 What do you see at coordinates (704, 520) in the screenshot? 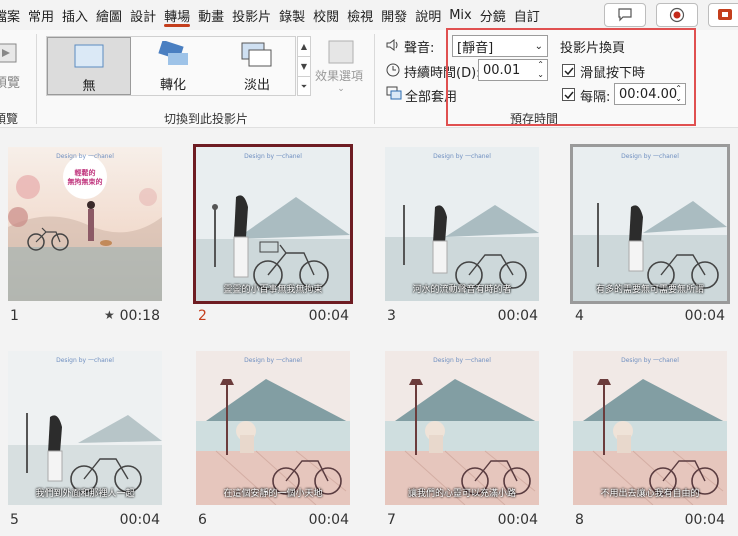
I see `slide-duration-8: 00:04` at bounding box center [704, 520].